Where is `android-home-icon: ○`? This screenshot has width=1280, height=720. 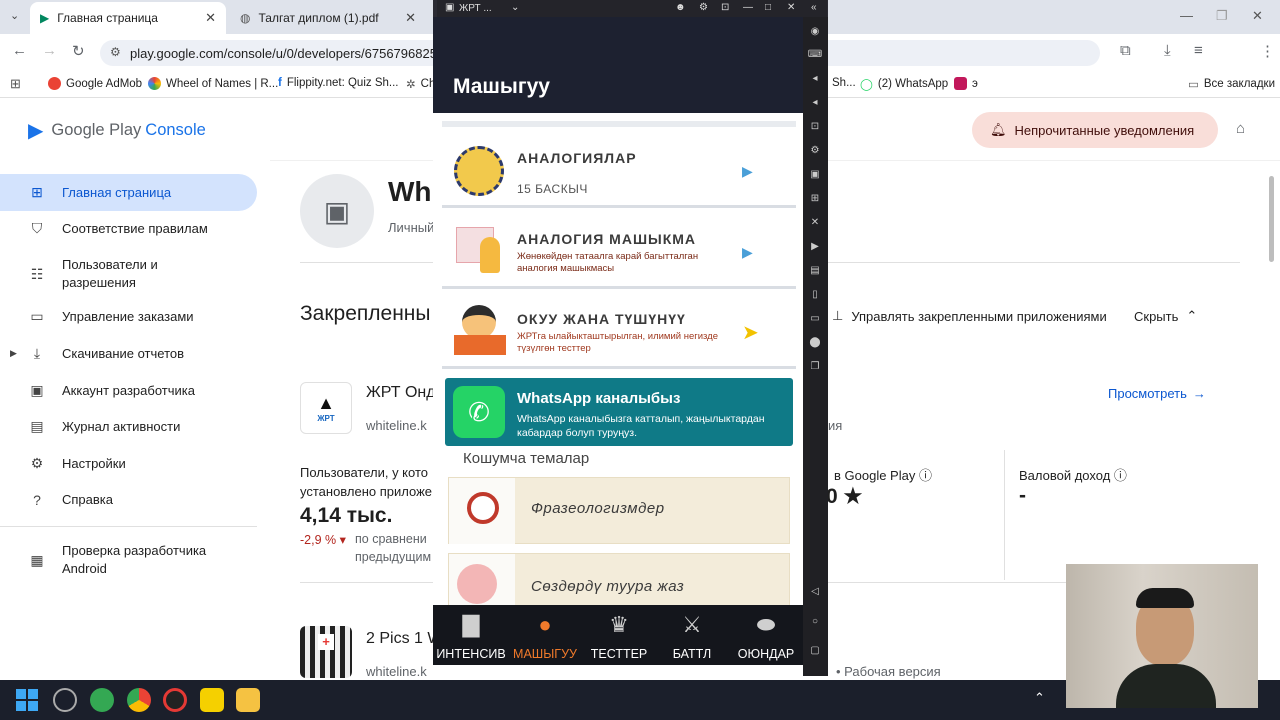
android-home-icon: ○ is located at coordinates (815, 623).